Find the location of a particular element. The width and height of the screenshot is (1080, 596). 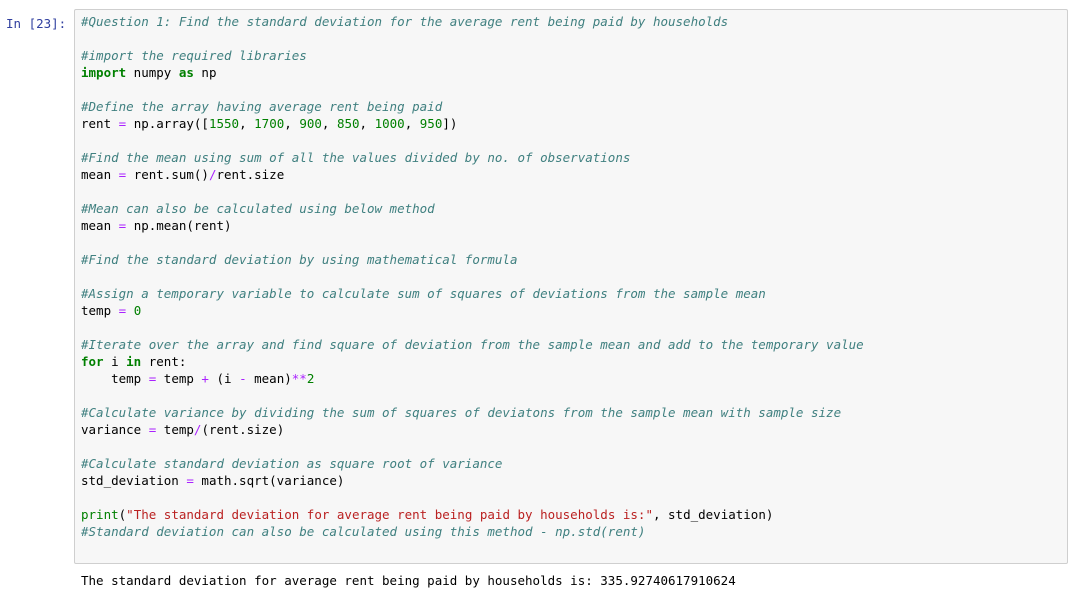

code-token: , std_deviation) is located at coordinates (713, 514).